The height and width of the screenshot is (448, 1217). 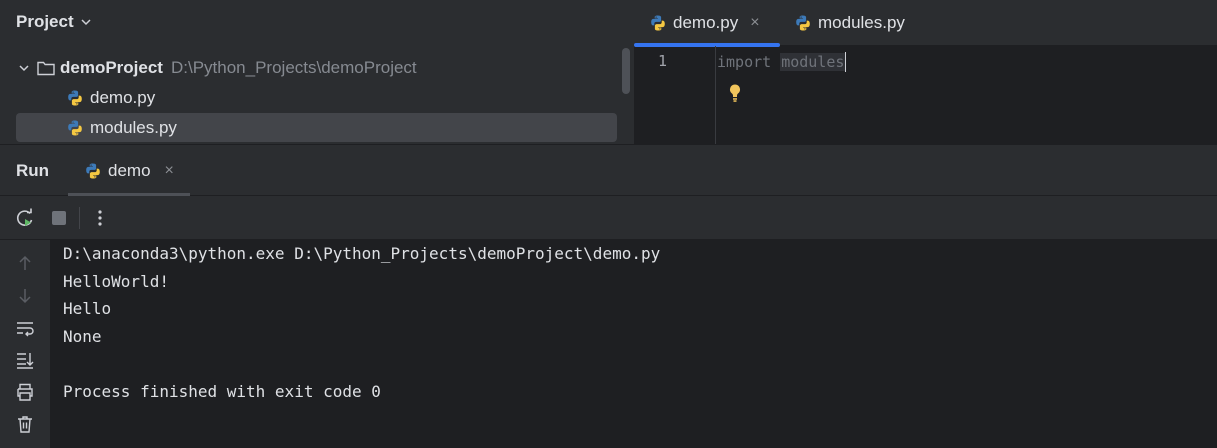 What do you see at coordinates (25, 392) in the screenshot?
I see `print-icon` at bounding box center [25, 392].